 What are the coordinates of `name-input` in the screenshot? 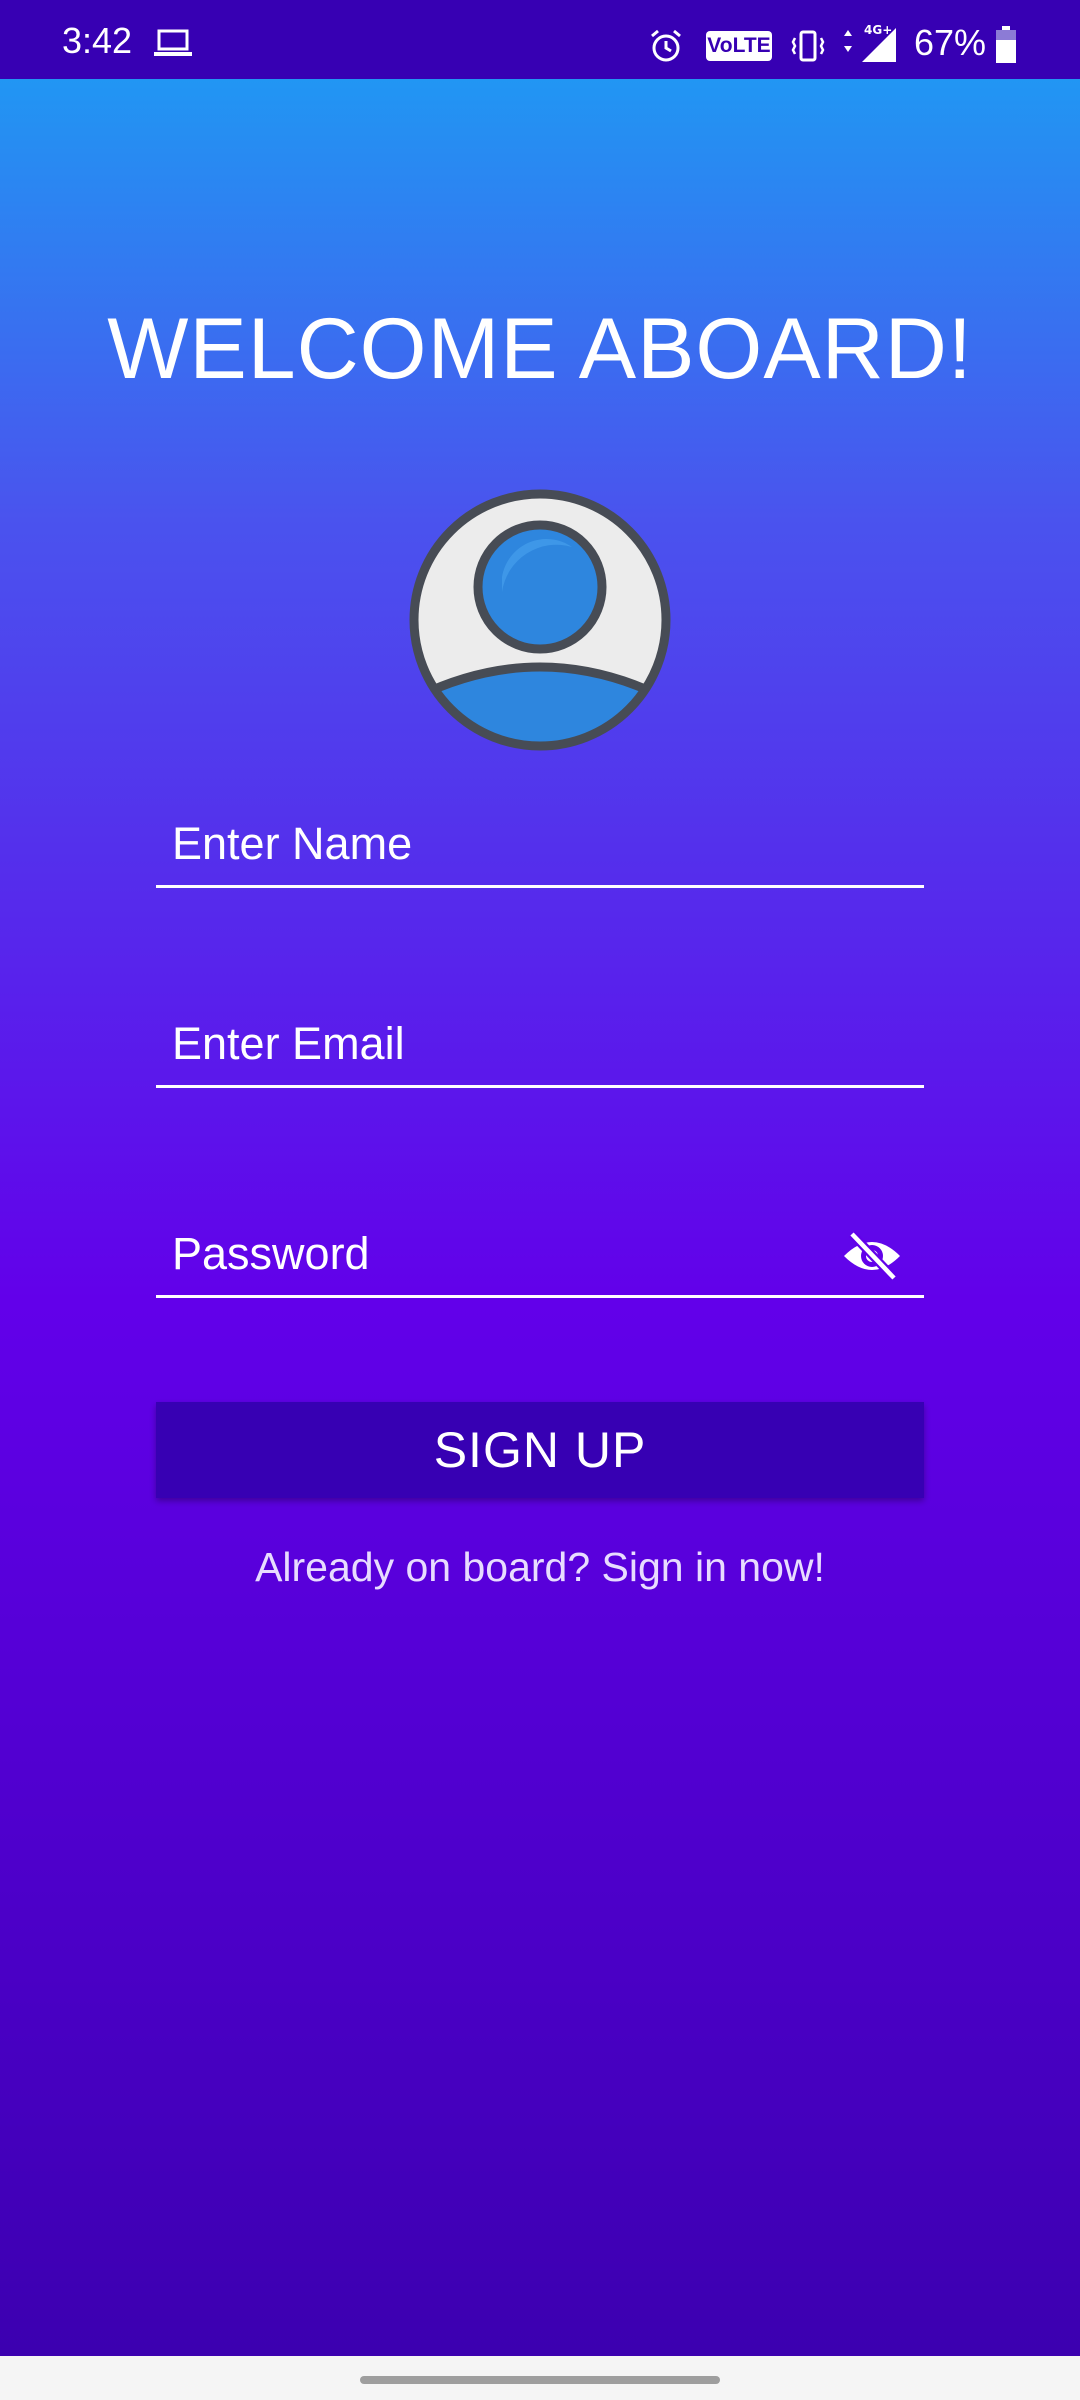 It's located at (494, 844).